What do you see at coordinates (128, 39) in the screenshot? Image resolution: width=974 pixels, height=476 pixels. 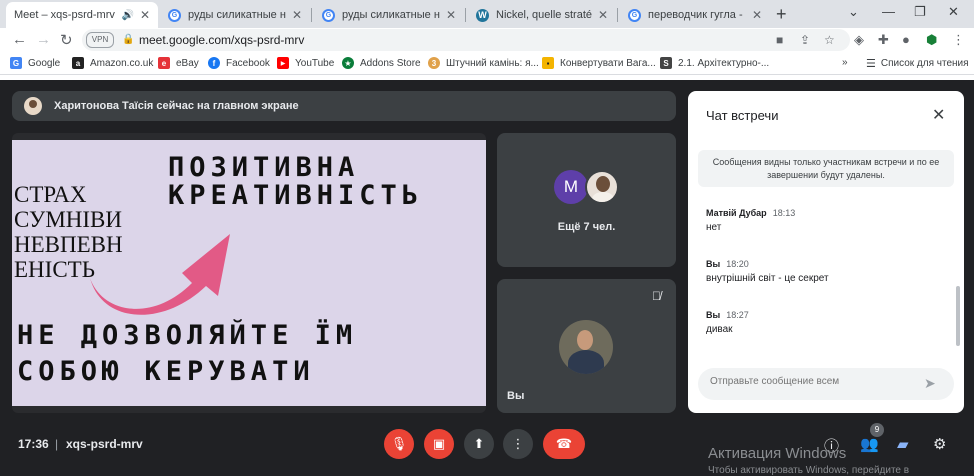 I see `lock-icon: 🔒` at bounding box center [128, 39].